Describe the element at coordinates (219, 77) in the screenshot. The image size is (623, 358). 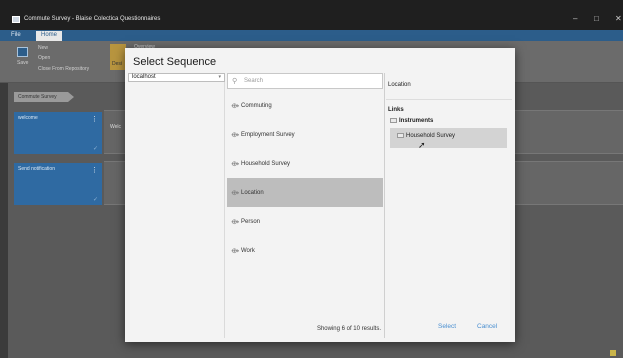
I see `chevron-down-icon: ▾` at that location.